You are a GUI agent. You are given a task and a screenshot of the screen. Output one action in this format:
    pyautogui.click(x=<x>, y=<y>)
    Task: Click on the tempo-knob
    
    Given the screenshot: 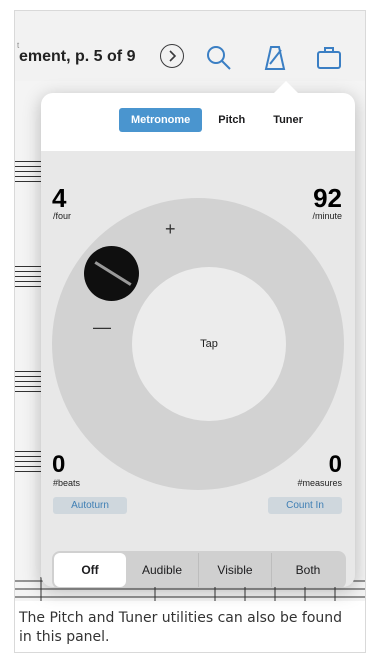 What is the action you would take?
    pyautogui.click(x=111, y=273)
    